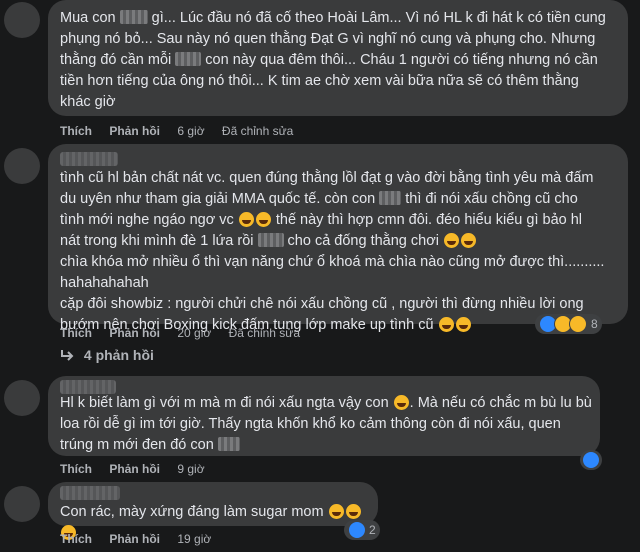 Image resolution: width=640 pixels, height=552 pixels. I want to click on comment-actions: Thích Phản hồi 20 giờ Đã chỉnh sửa, so click(187, 333).